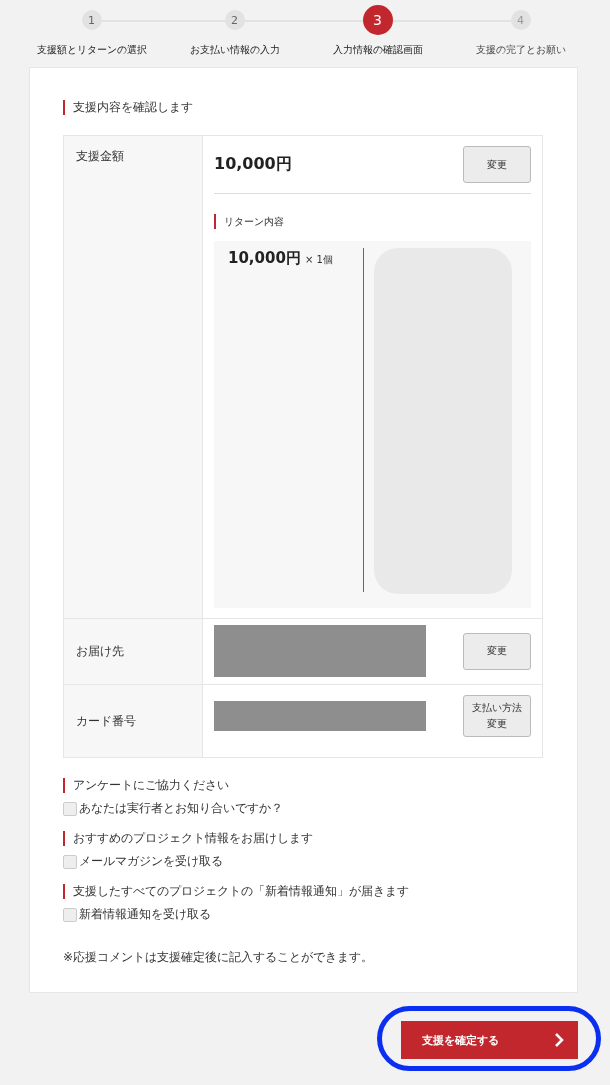 This screenshot has width=610, height=1085. What do you see at coordinates (377, 20) in the screenshot?
I see `step-number: 3` at bounding box center [377, 20].